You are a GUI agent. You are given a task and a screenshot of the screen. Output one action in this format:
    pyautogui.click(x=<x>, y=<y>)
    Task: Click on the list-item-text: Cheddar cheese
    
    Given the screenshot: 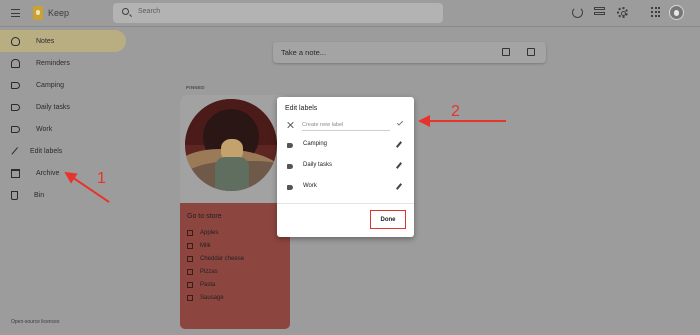 What is the action you would take?
    pyautogui.click(x=222, y=259)
    